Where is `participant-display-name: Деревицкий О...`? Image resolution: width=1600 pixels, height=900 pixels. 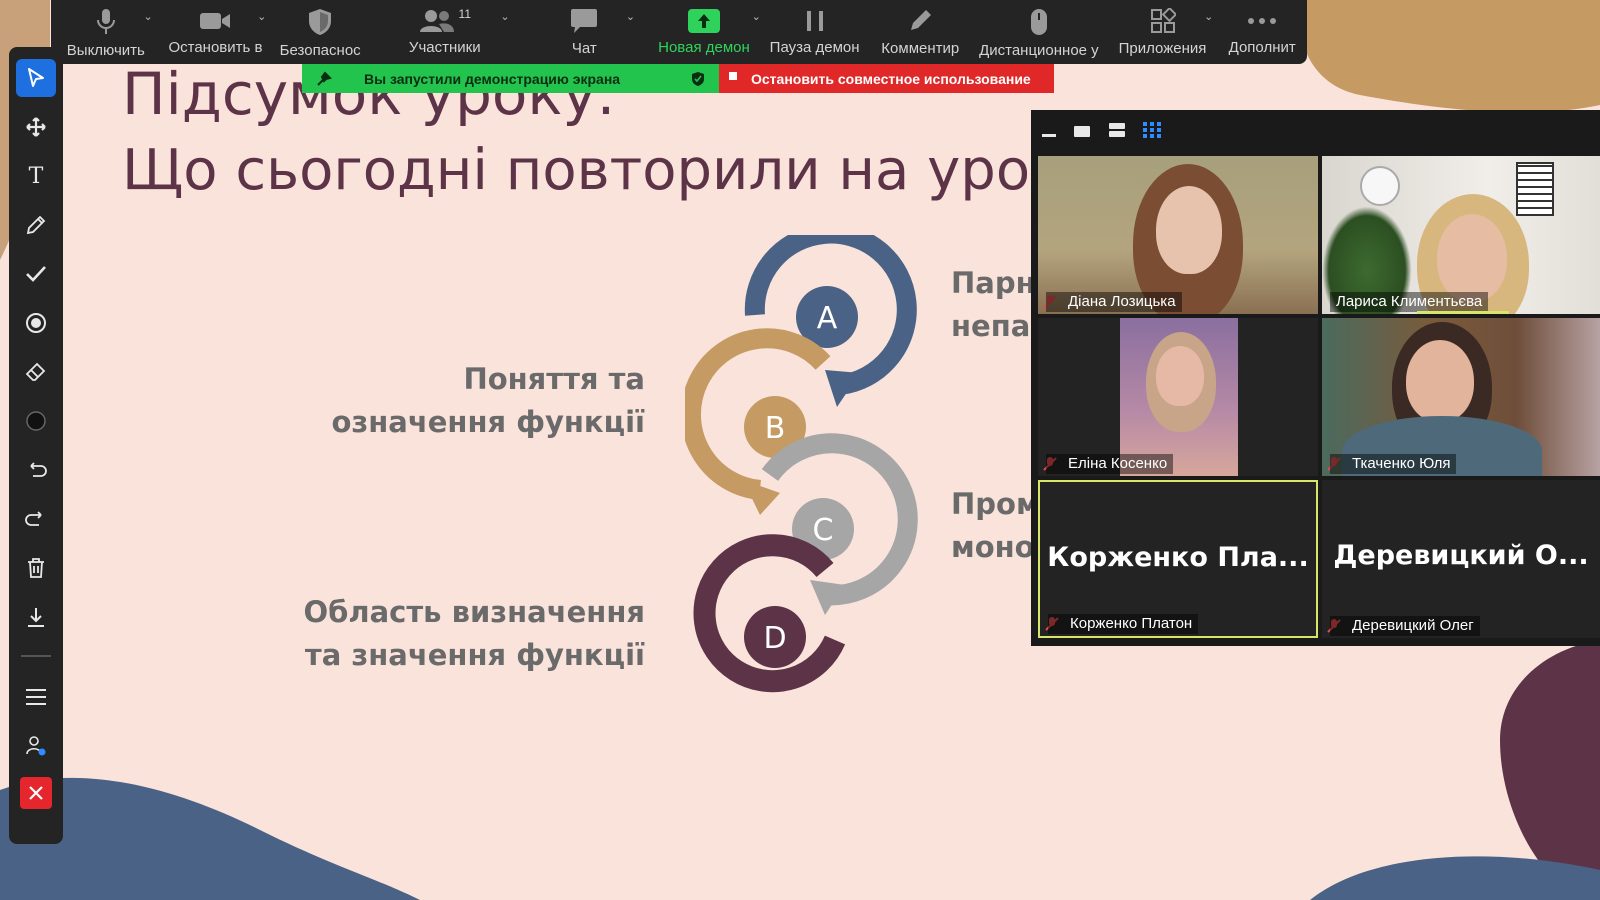
participant-display-name: Деревицкий О... is located at coordinates (1461, 555).